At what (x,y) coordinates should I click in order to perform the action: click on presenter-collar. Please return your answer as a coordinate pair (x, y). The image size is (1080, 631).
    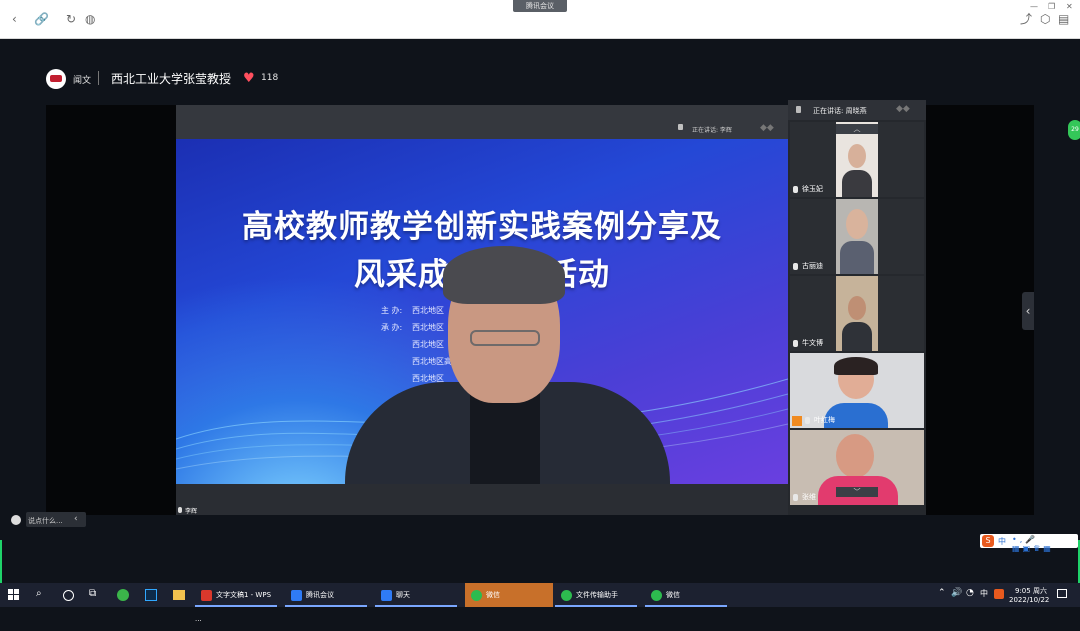
    Looking at the image, I should click on (505, 438).